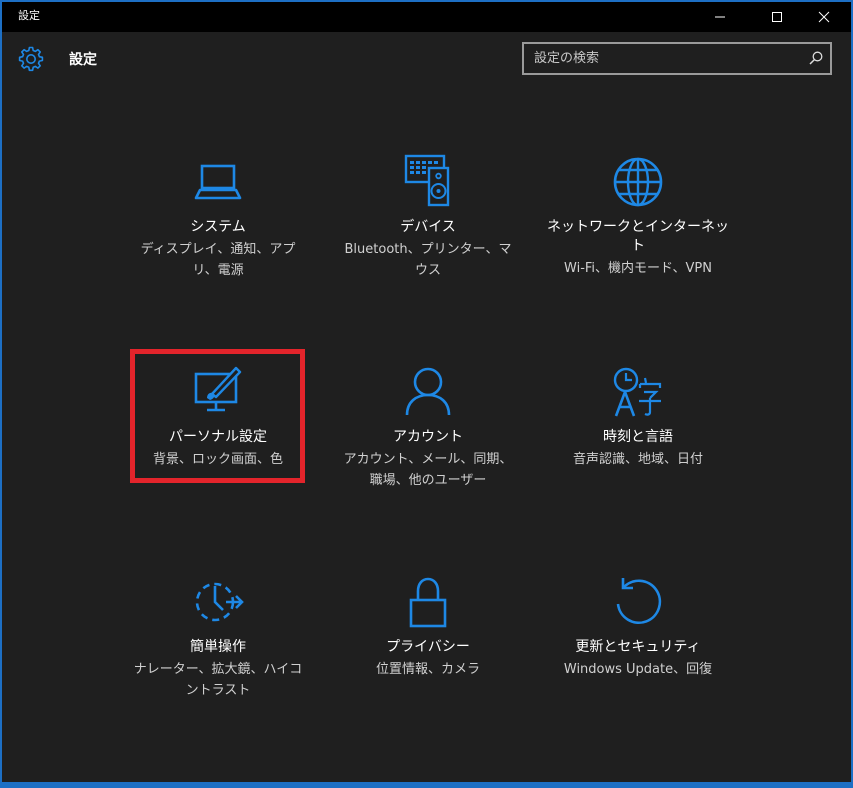 The image size is (853, 788). What do you see at coordinates (638, 268) in the screenshot?
I see `tile-description: Wi-Fi、機内モード、VPN` at bounding box center [638, 268].